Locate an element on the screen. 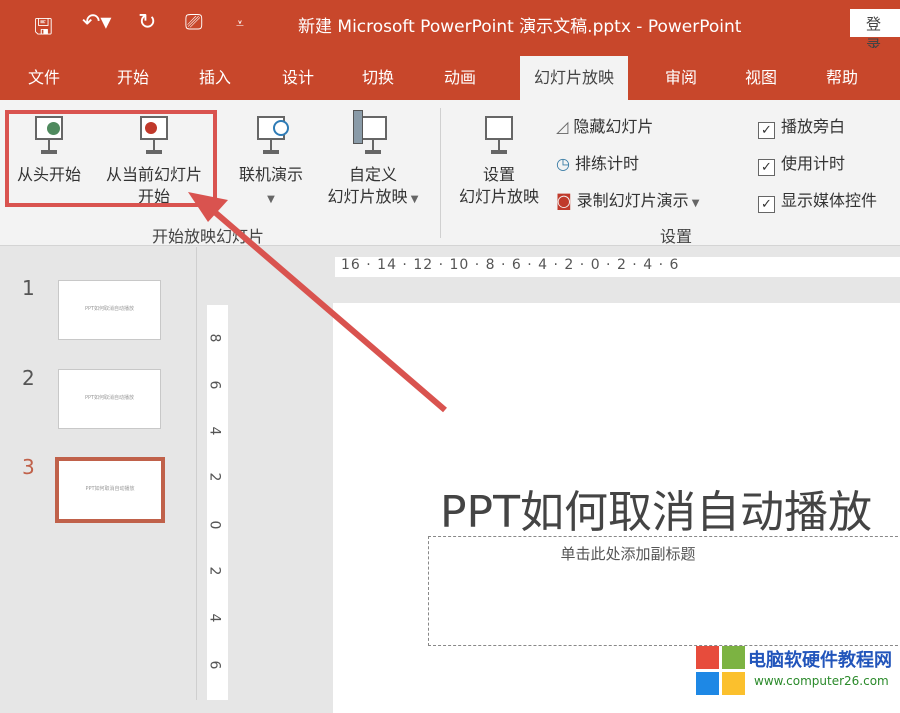 Image resolution: width=900 pixels, height=713 pixels. watermark-url: www.computer26.com is located at coordinates (821, 681).